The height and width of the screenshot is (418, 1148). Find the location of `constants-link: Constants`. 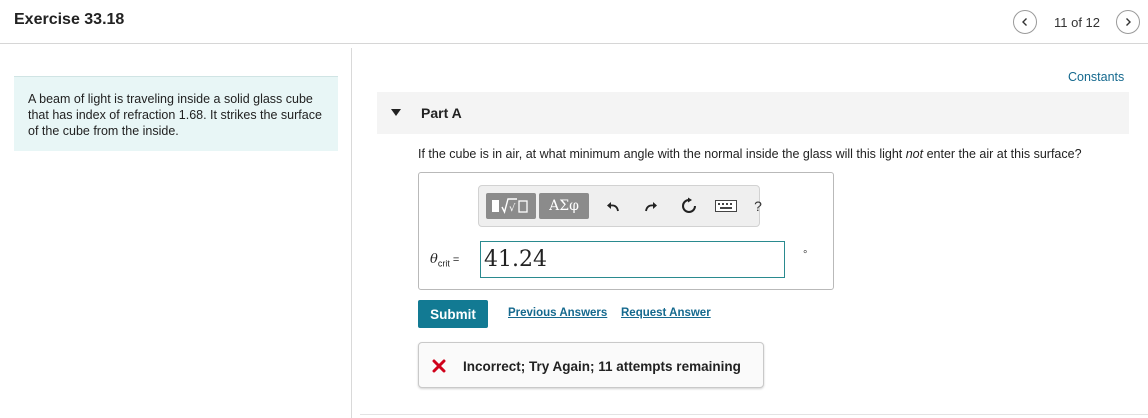

constants-link: Constants is located at coordinates (1096, 77).